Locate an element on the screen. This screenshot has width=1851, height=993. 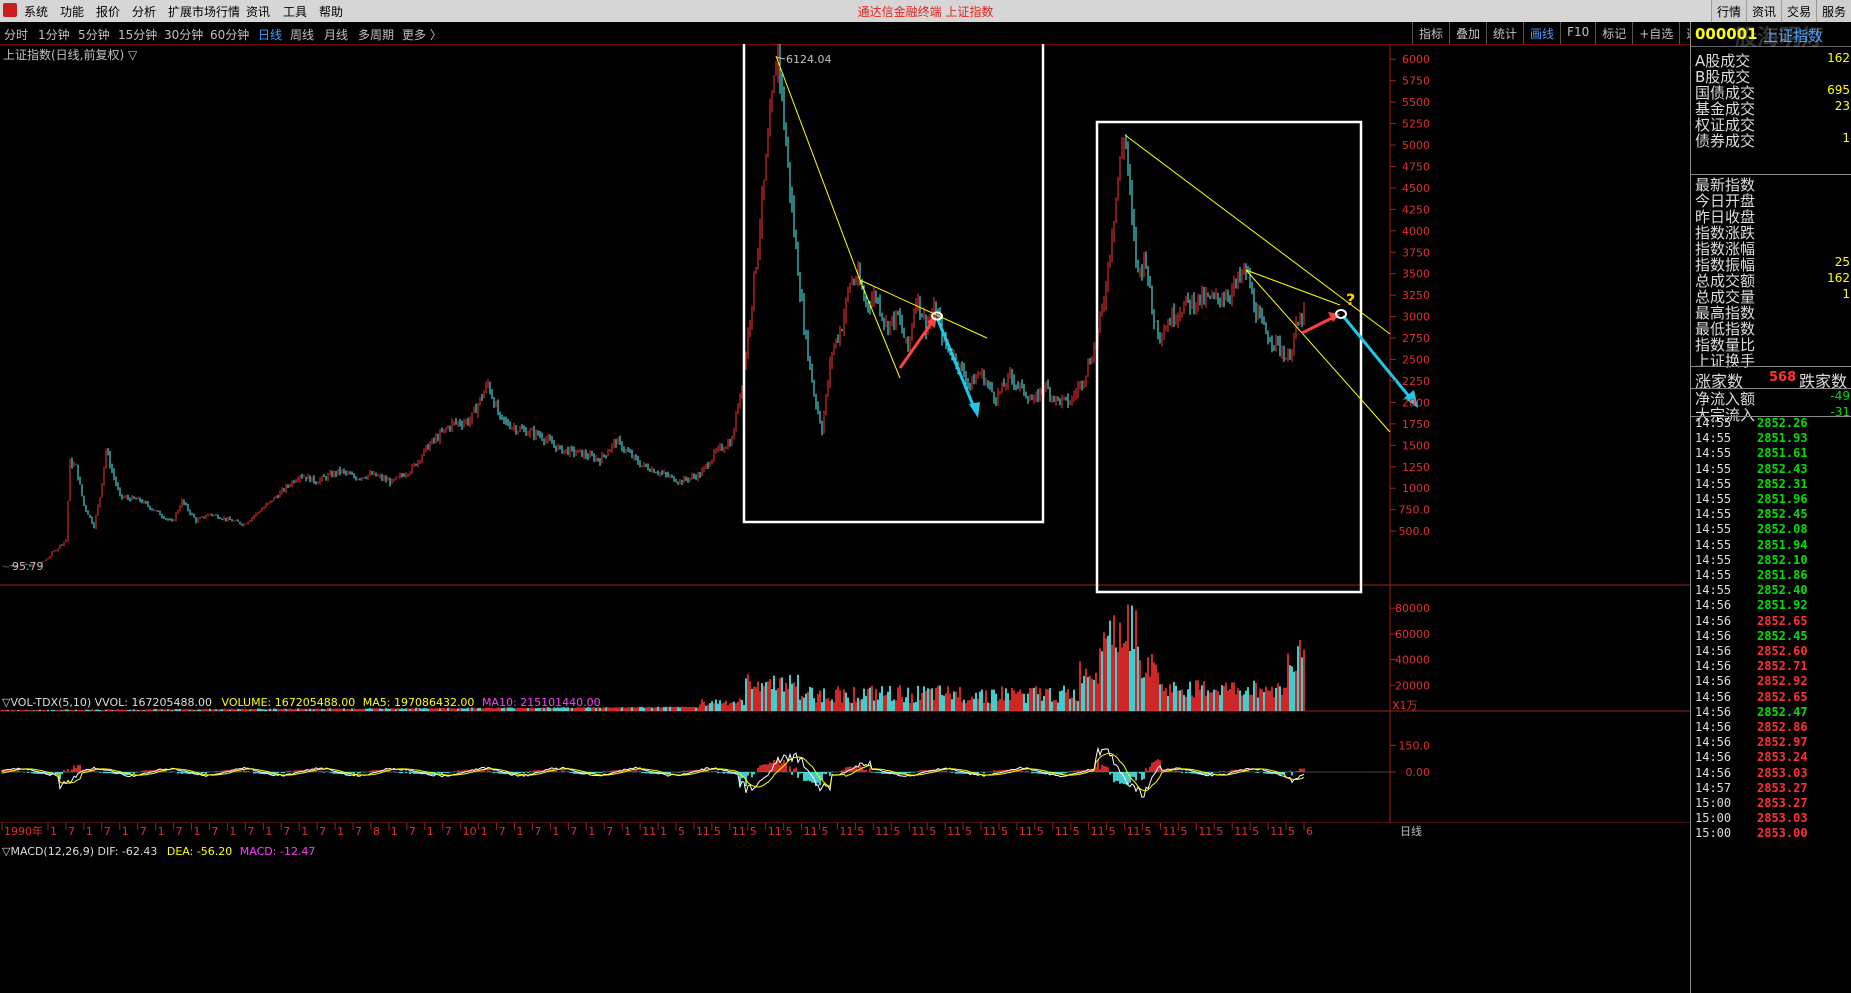
question-mark: ? is located at coordinates (1350, 299).